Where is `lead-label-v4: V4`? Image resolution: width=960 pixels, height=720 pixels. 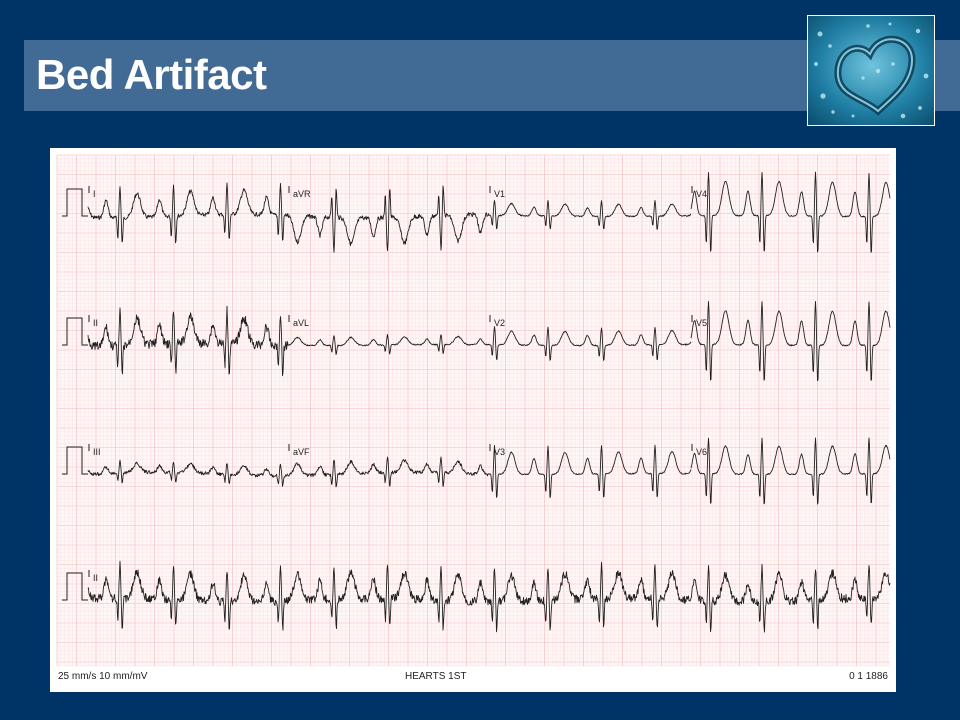
lead-label-v4: V4 is located at coordinates (701, 194).